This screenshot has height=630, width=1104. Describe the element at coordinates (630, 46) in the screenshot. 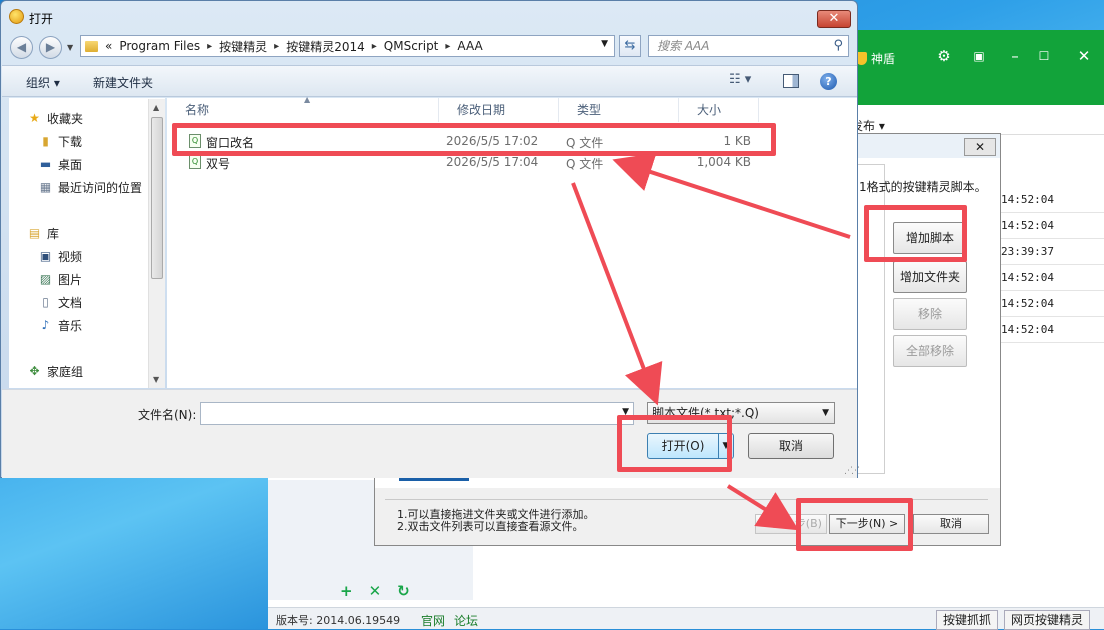

I see `refresh-icon: ⇆` at that location.